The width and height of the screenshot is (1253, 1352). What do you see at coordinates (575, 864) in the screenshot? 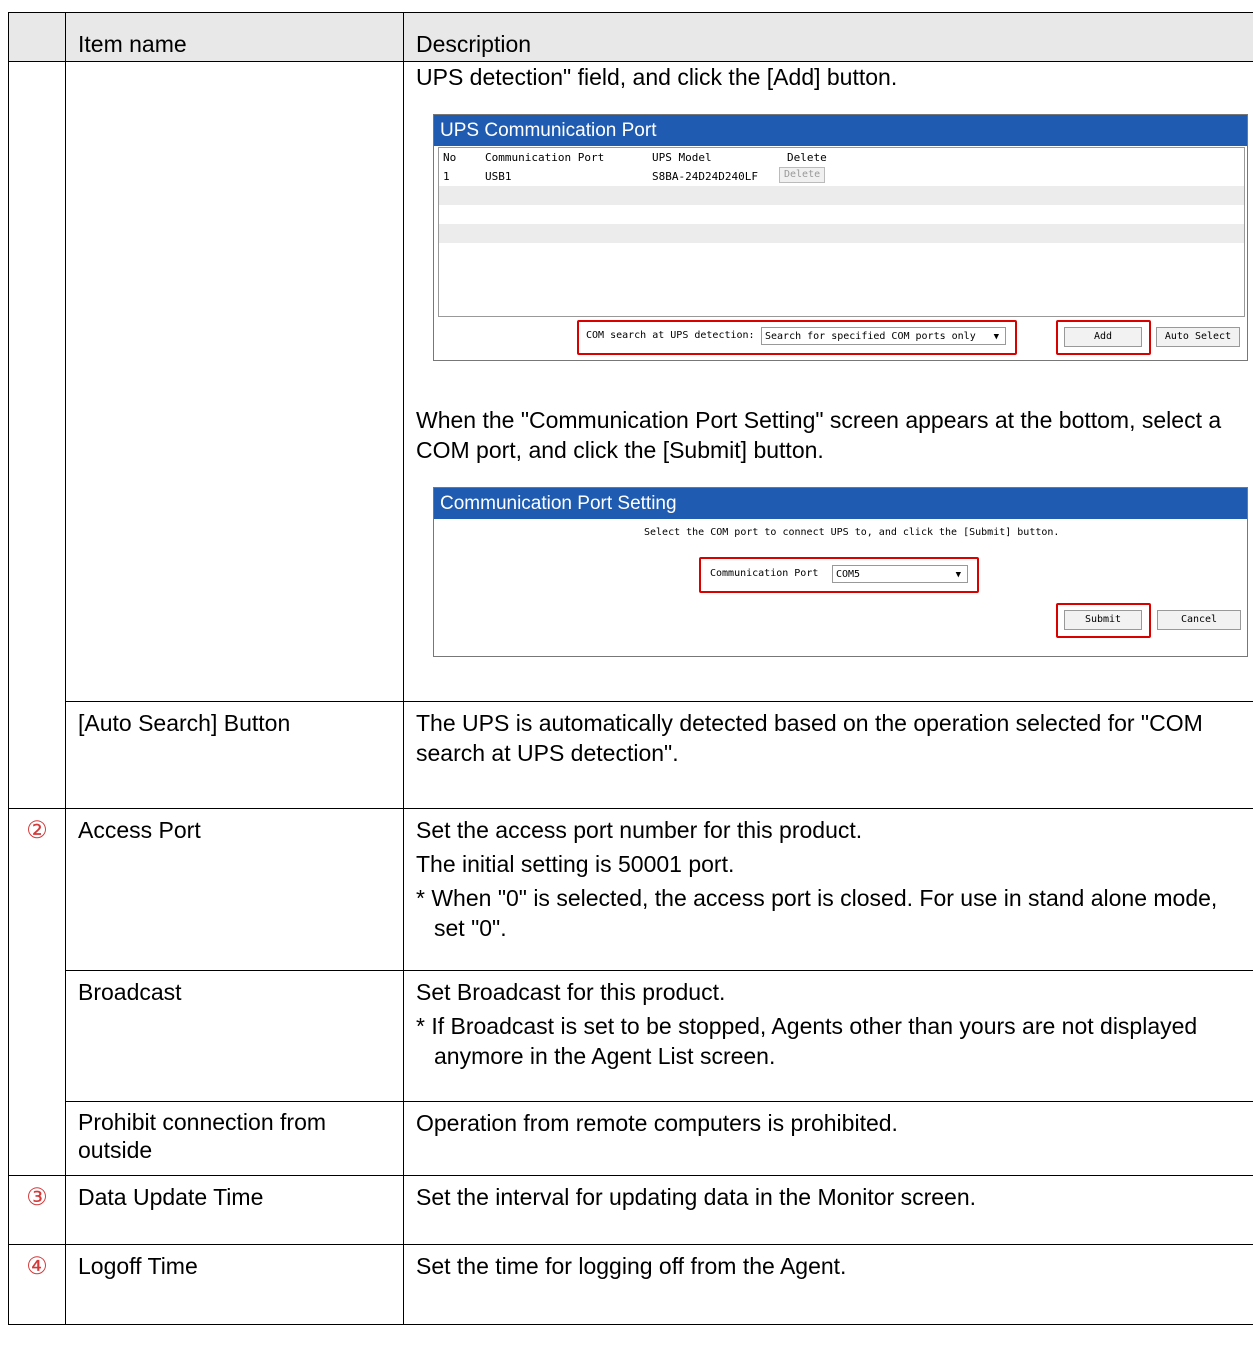
I see `description-line: The initial setting is 50001 port.` at bounding box center [575, 864].